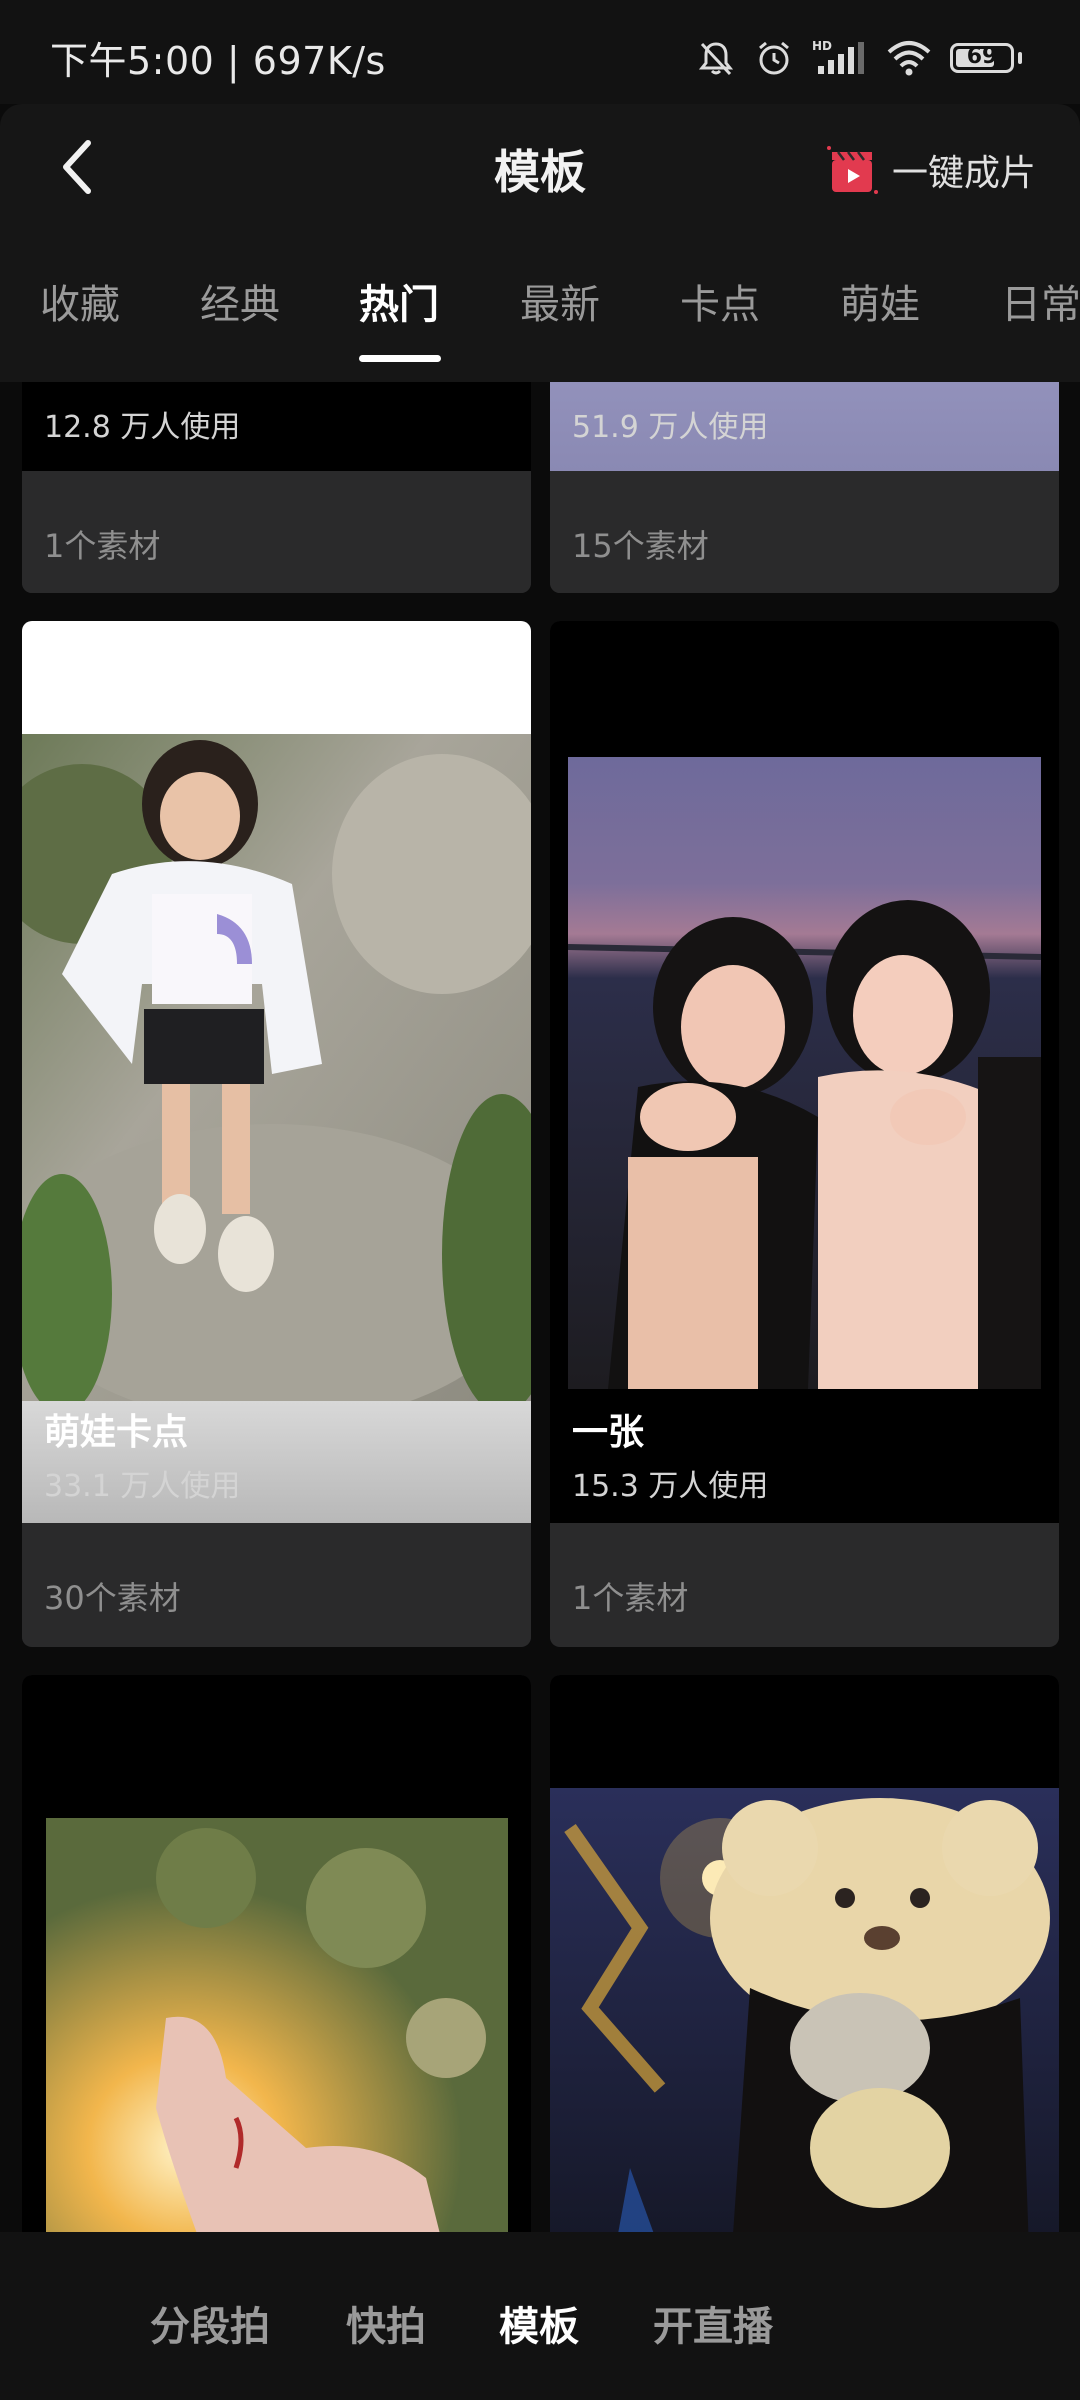  What do you see at coordinates (670, 427) in the screenshot?
I see `template-usage: 51.9 万人使用` at bounding box center [670, 427].